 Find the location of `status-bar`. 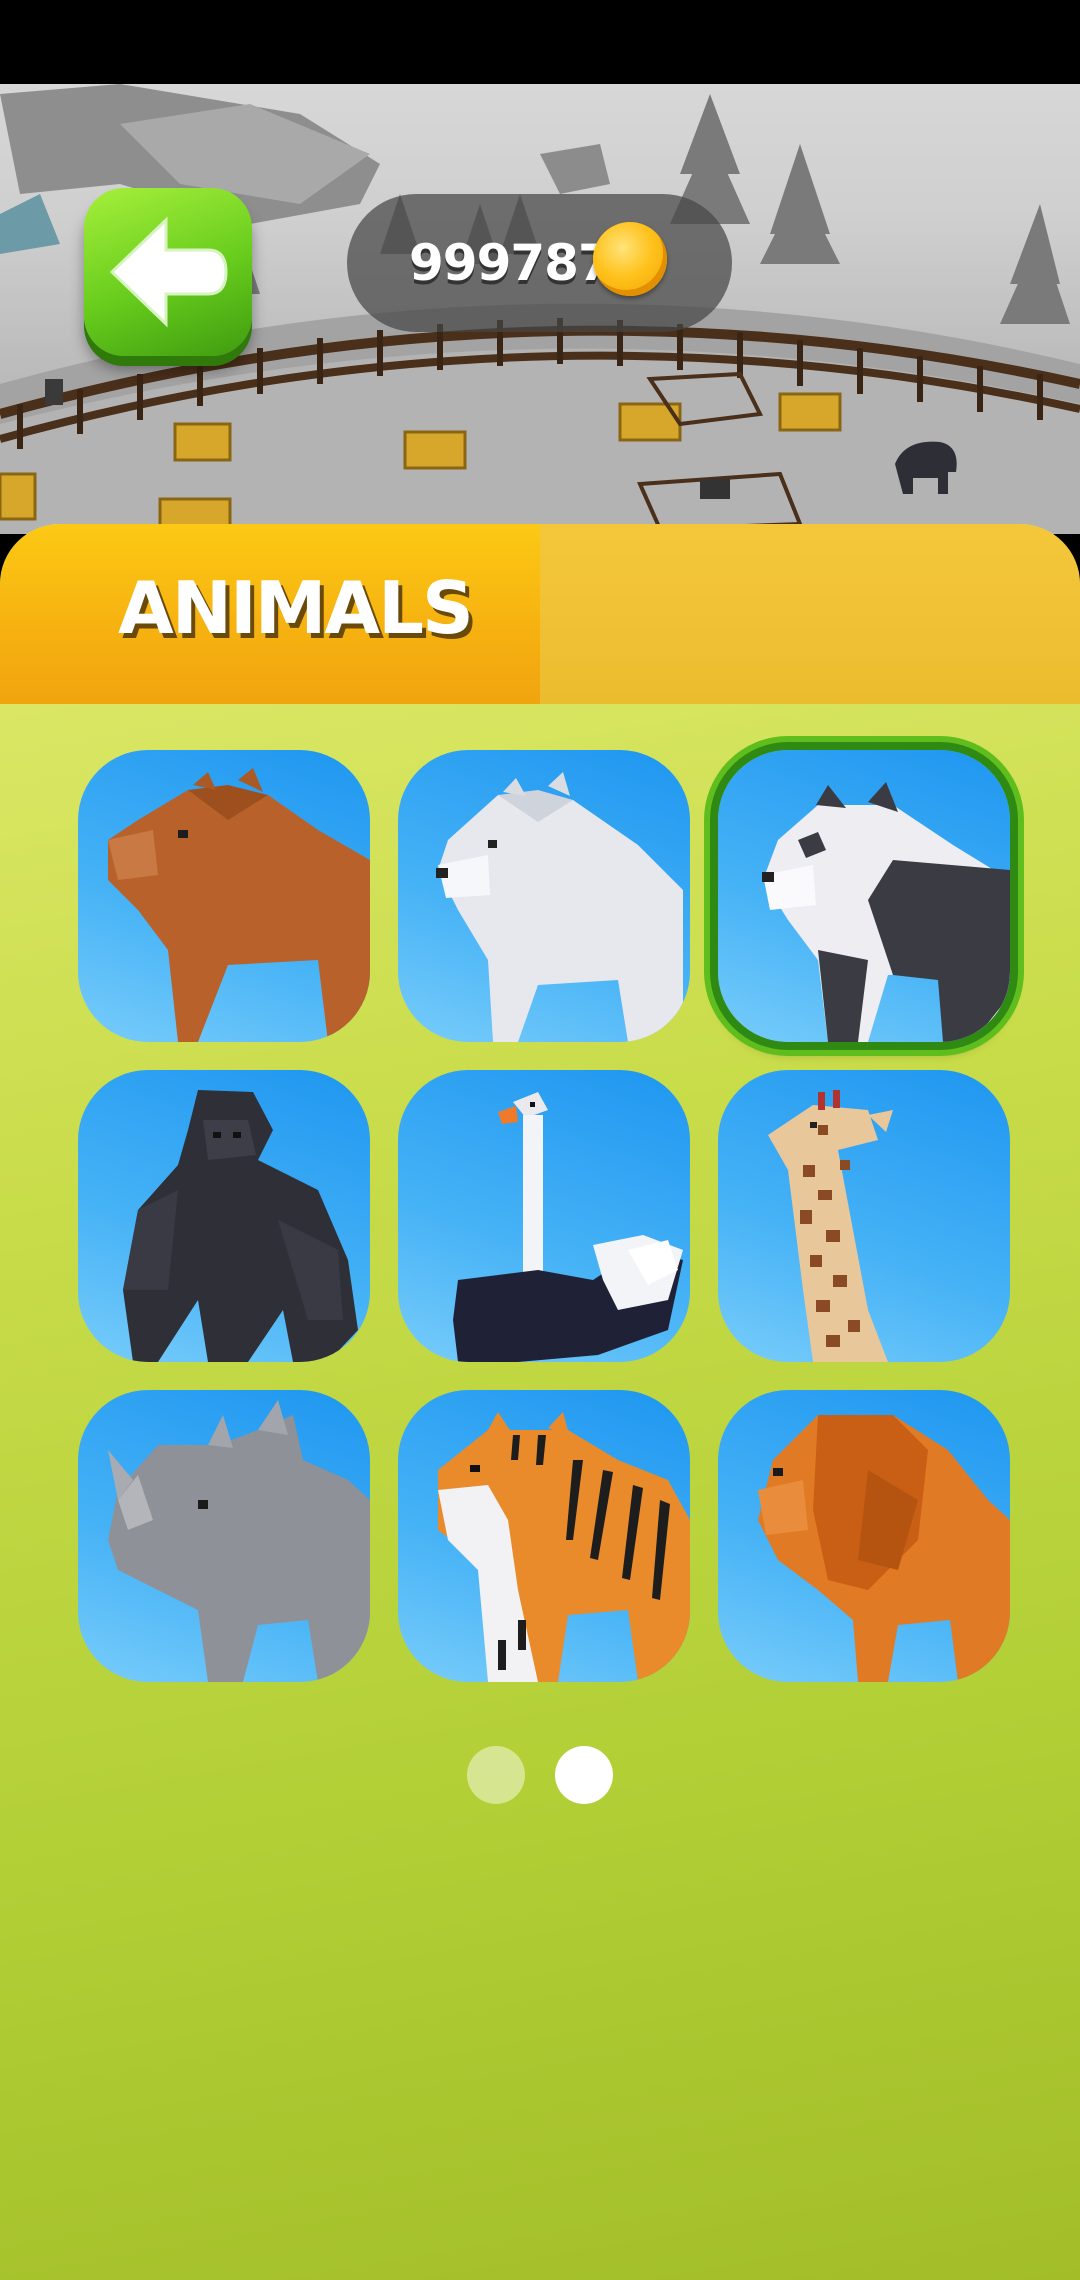

status-bar is located at coordinates (540, 42).